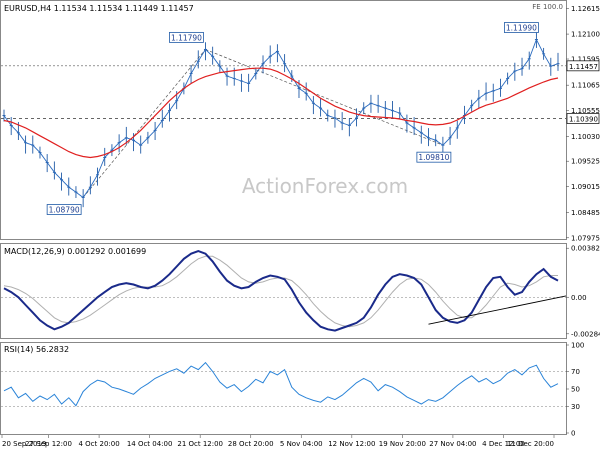 The width and height of the screenshot is (600, 450). Describe the element at coordinates (301, 444) in the screenshot. I see `x-tick-label: 5 Nov 04:00` at that location.